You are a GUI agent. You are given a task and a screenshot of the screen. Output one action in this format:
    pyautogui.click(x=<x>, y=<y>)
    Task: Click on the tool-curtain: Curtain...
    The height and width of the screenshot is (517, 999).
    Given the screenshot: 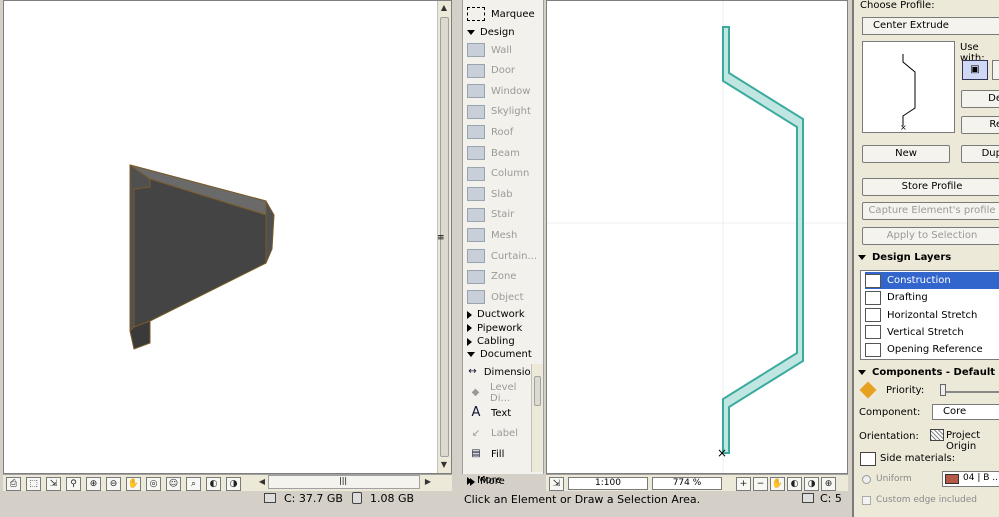 What is the action you would take?
    pyautogui.click(x=502, y=256)
    